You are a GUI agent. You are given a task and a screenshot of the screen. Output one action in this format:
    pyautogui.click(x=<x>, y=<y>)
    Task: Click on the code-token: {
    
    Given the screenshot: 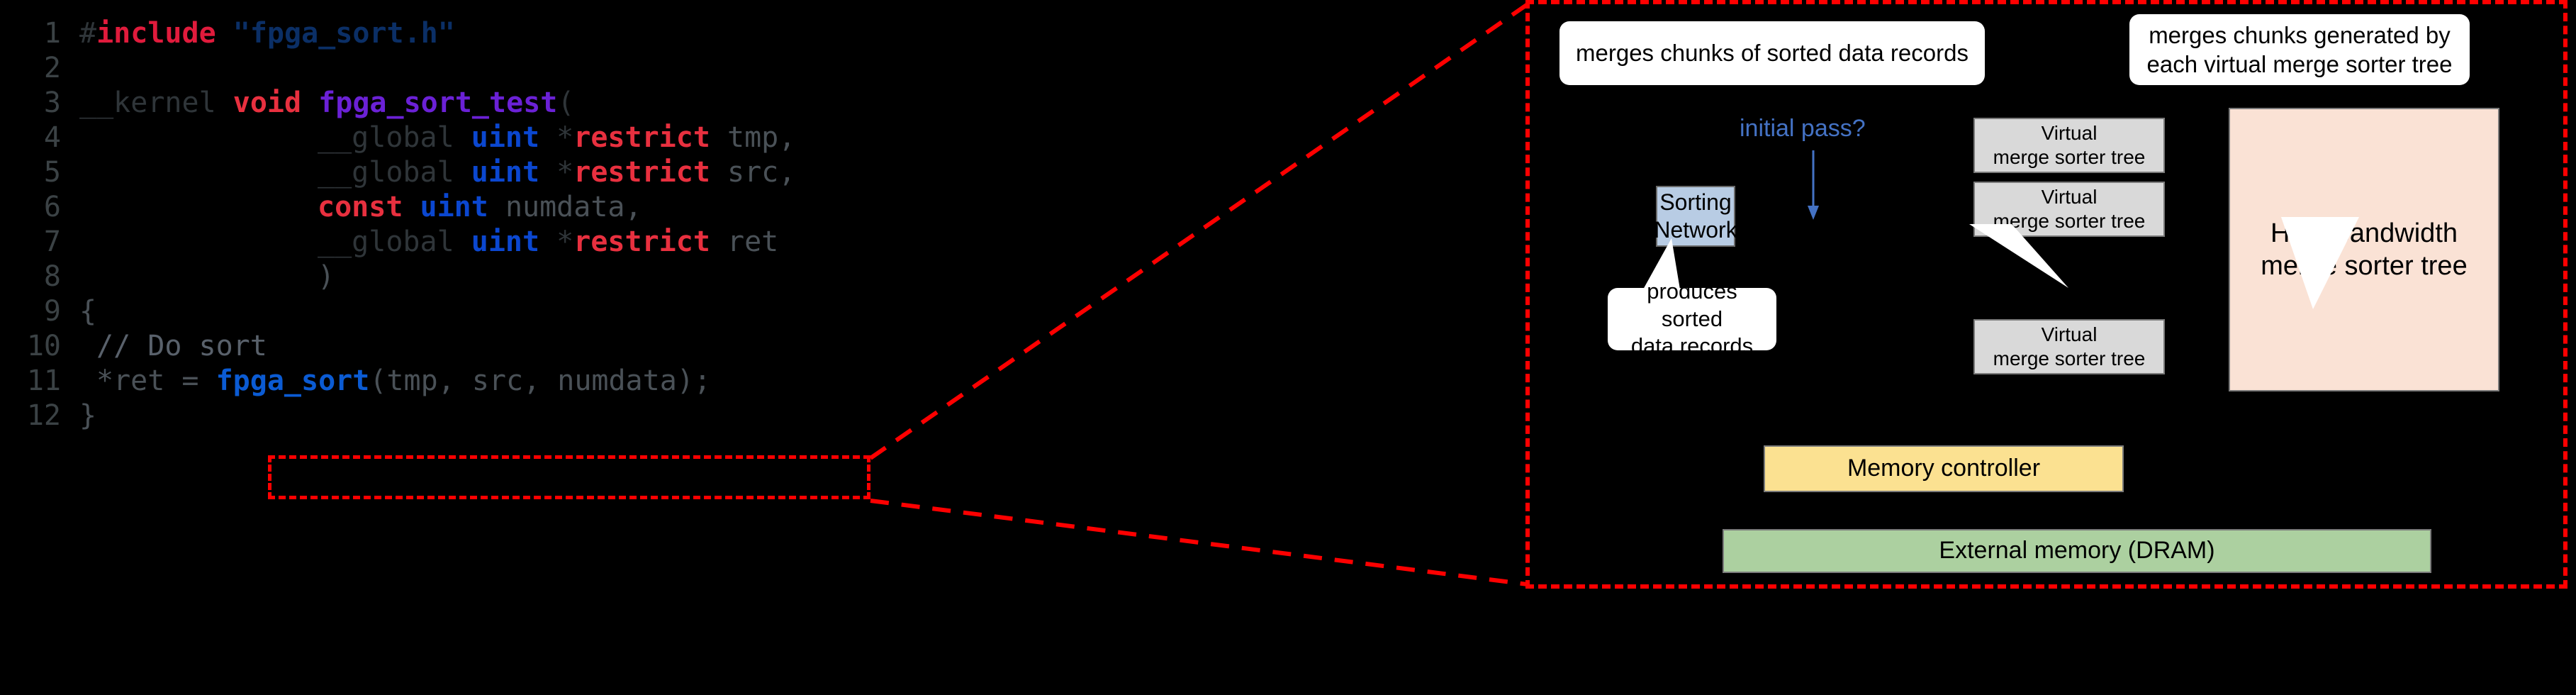 What is the action you would take?
    pyautogui.click(x=88, y=311)
    